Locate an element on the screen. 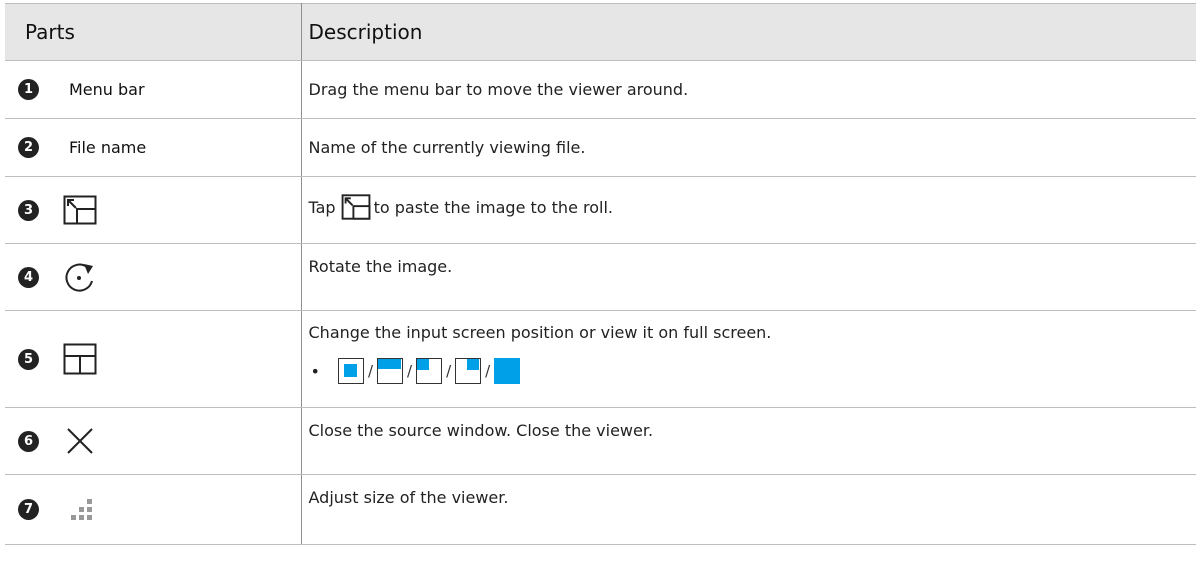 The height and width of the screenshot is (576, 1203). description-cell: Tap to paste the image to the roll. is located at coordinates (748, 210).